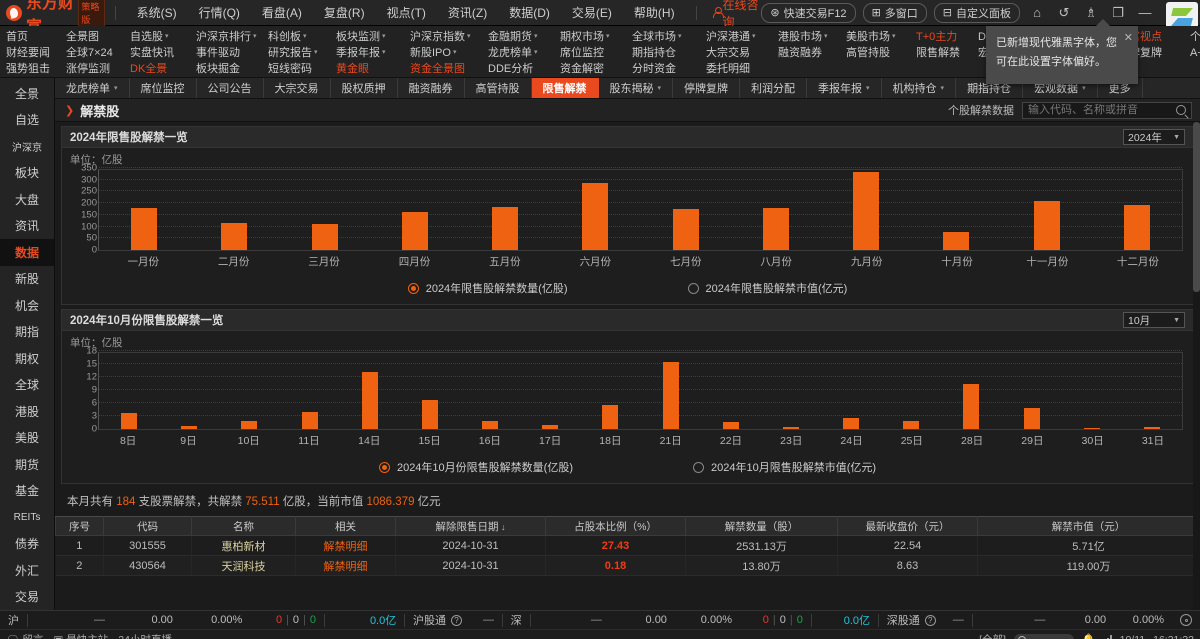 The image size is (1200, 639). Describe the element at coordinates (1128, 38) in the screenshot. I see `tooltip-close-icon: ✕` at that location.